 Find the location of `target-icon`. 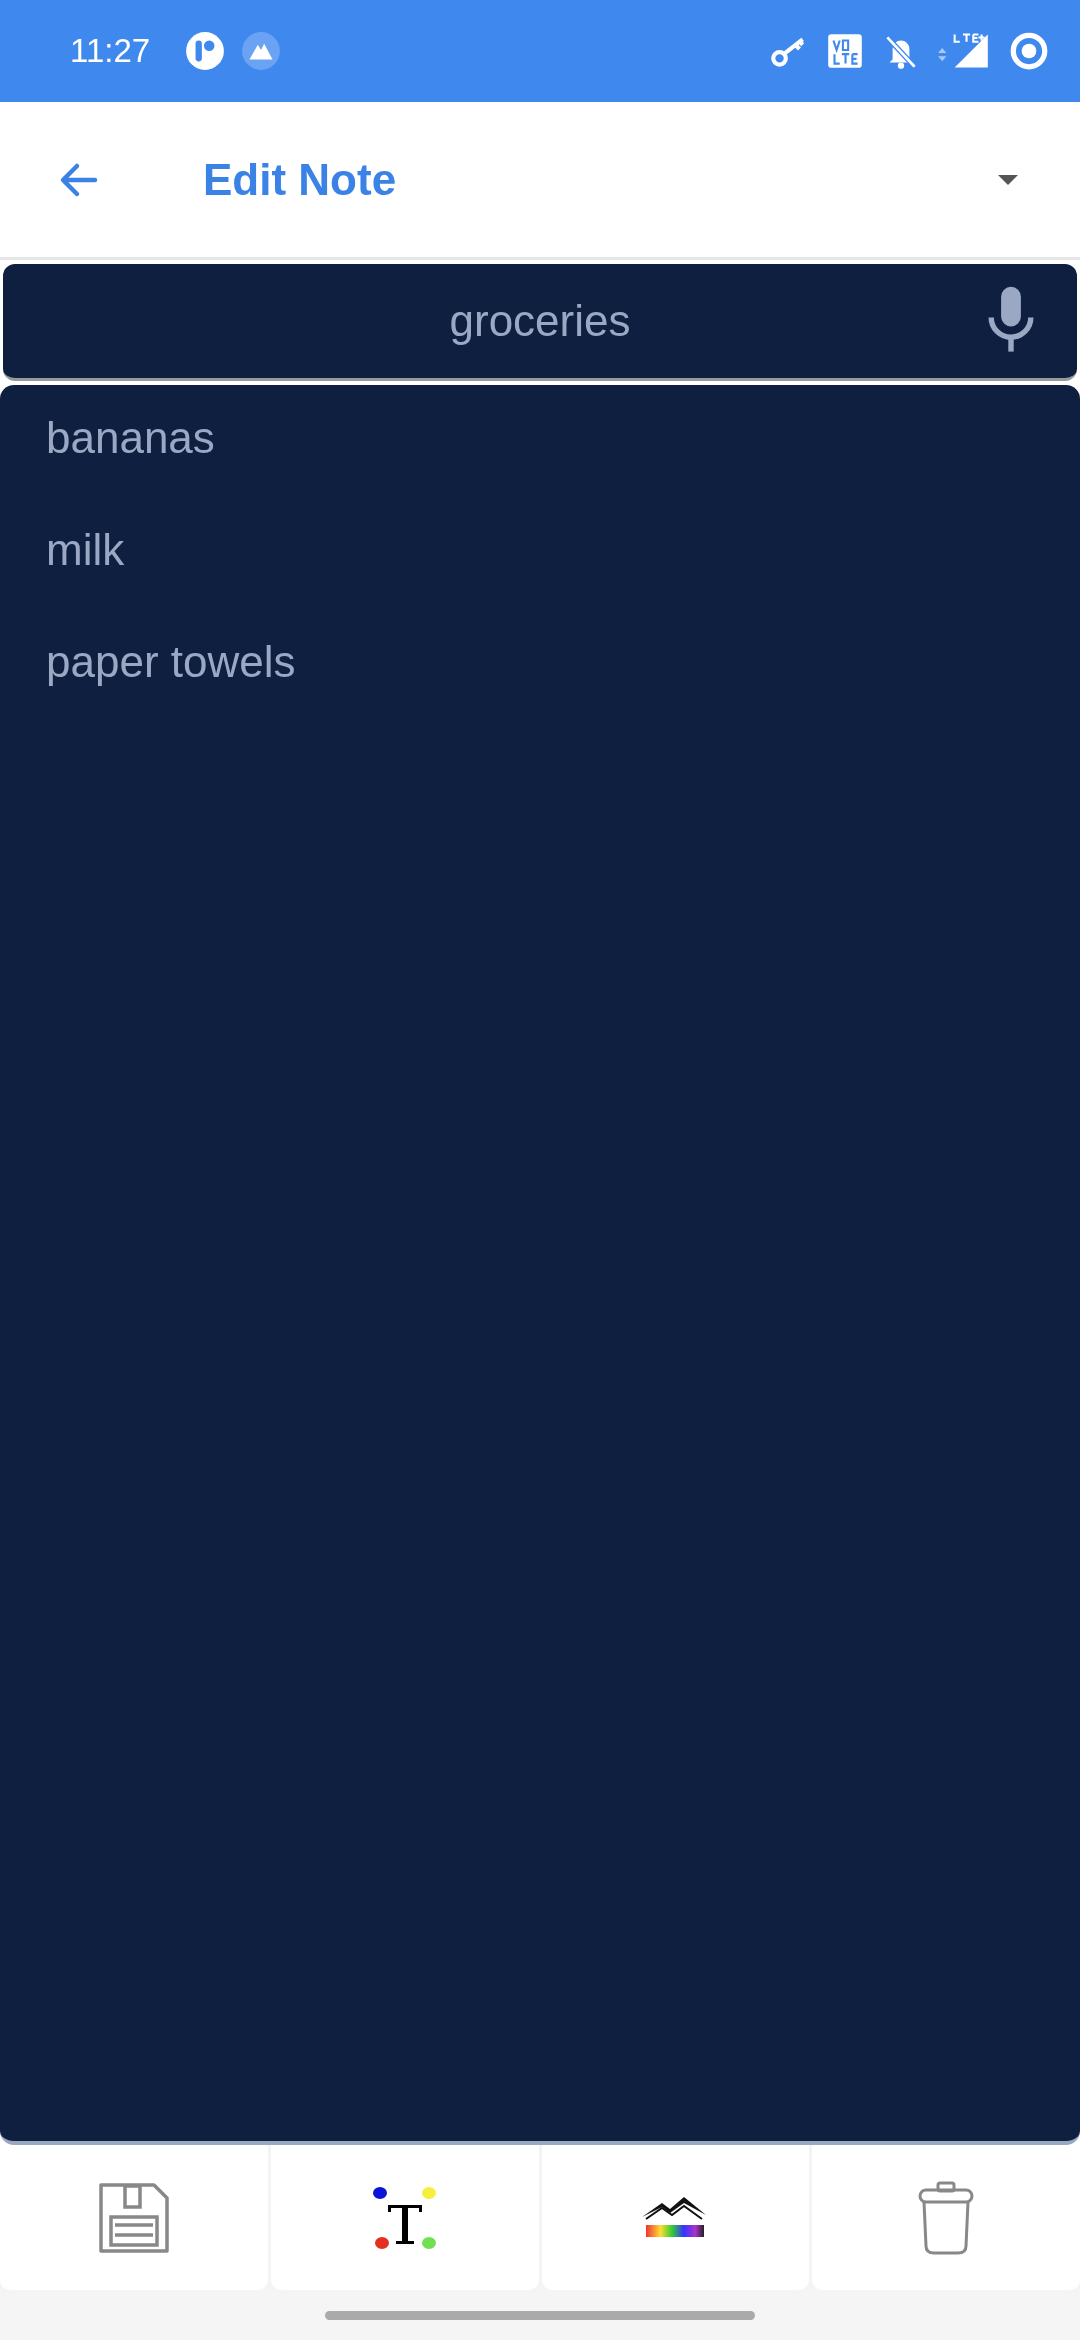

target-icon is located at coordinates (1029, 51).